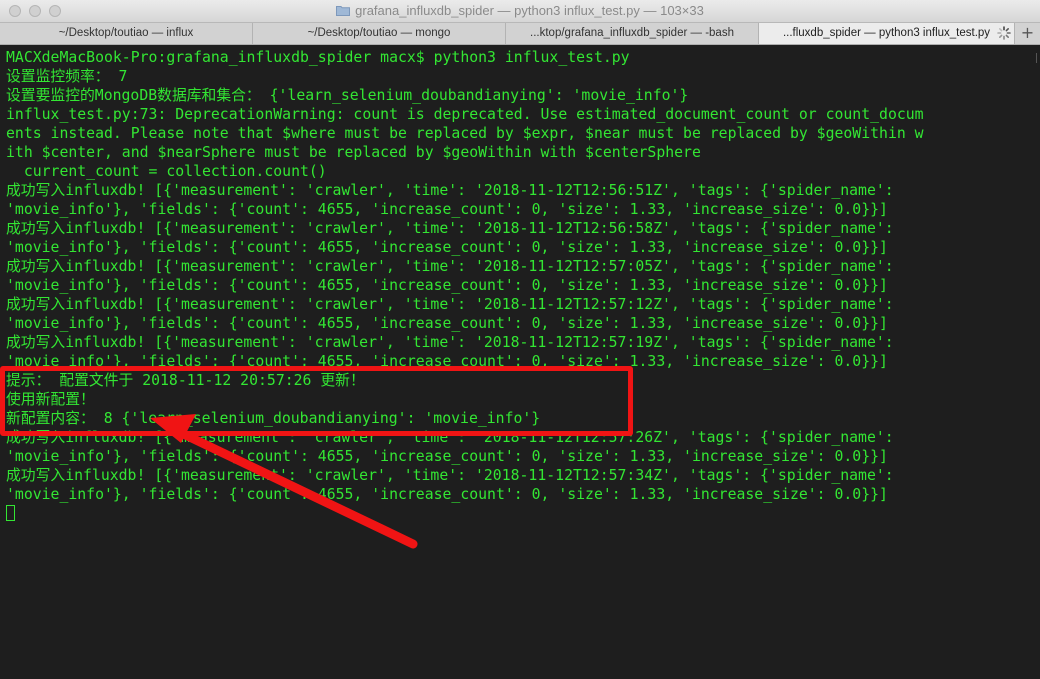  Describe the element at coordinates (1027, 33) in the screenshot. I see `new-tab-button: +` at that location.